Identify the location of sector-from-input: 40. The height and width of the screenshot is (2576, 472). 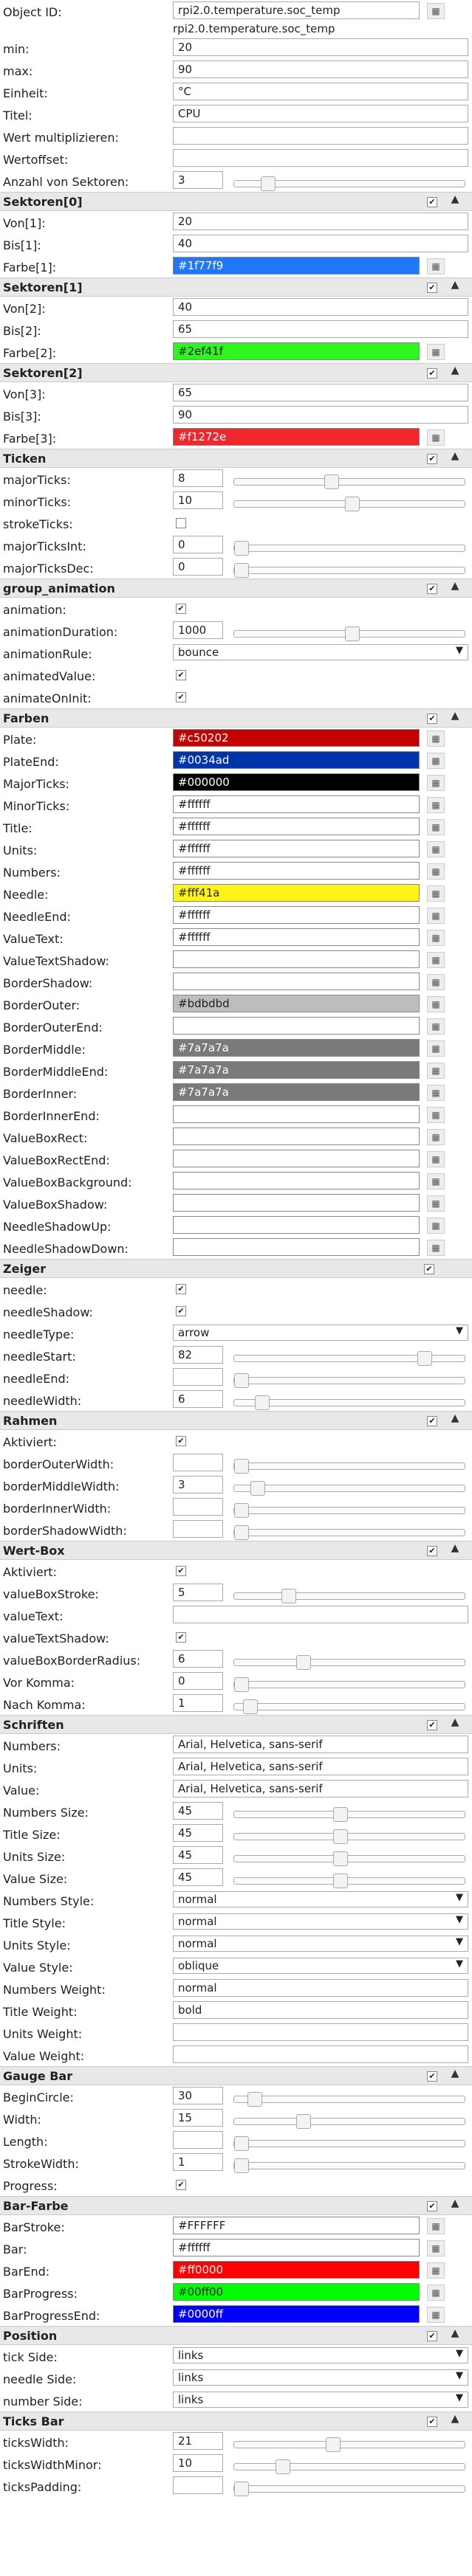
(320, 307).